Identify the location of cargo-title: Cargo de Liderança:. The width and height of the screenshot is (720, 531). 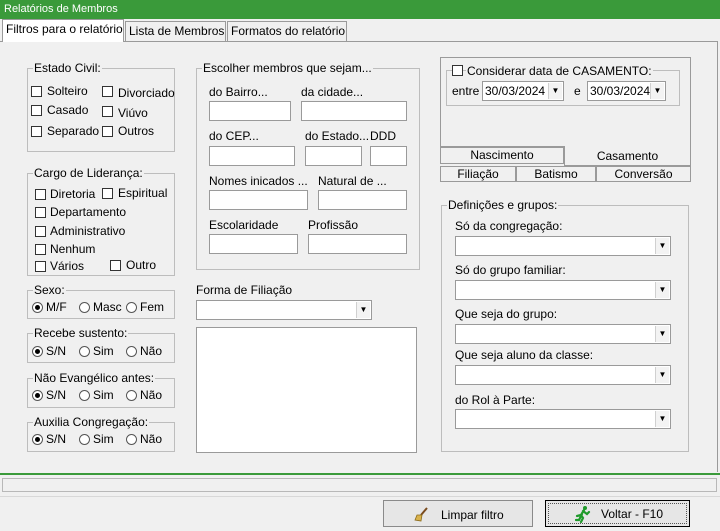
(88, 173).